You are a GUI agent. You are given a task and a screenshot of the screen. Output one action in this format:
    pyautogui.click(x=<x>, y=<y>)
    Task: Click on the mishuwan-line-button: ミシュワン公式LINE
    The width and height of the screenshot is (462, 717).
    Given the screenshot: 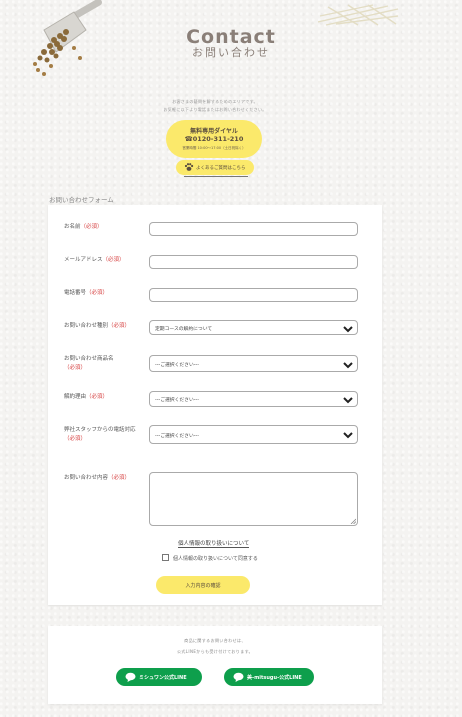 What is the action you would take?
    pyautogui.click(x=159, y=677)
    